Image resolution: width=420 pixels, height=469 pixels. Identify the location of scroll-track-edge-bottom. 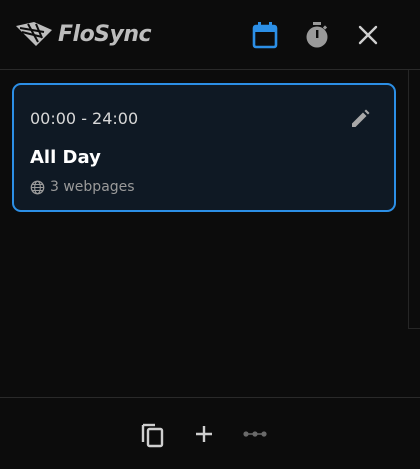
(414, 328).